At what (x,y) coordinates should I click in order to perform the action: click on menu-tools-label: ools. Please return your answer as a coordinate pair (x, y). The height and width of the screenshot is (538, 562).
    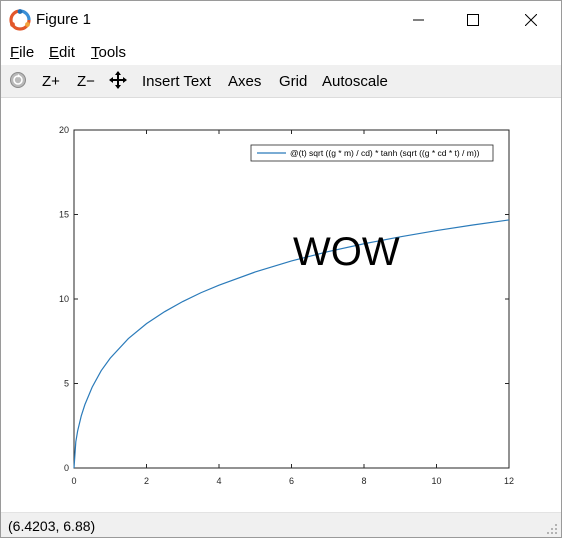
    Looking at the image, I should click on (112, 52).